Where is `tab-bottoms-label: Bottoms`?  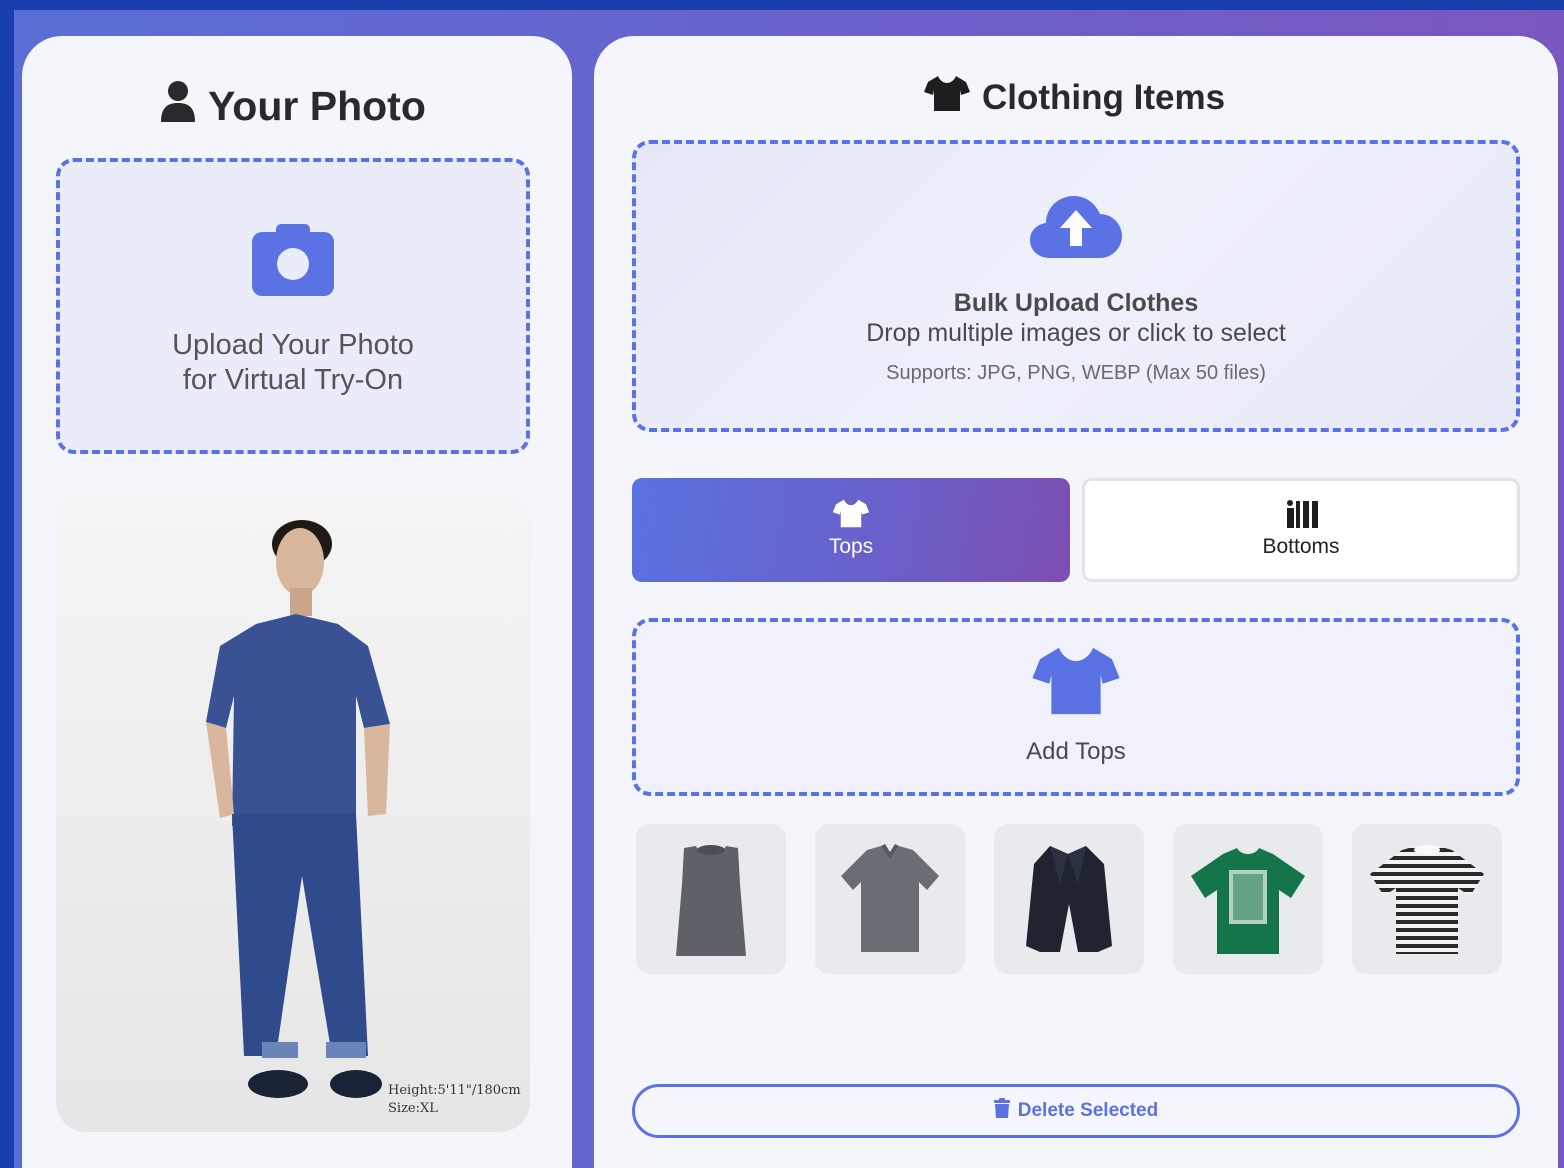
tab-bottoms-label: Bottoms is located at coordinates (1301, 546).